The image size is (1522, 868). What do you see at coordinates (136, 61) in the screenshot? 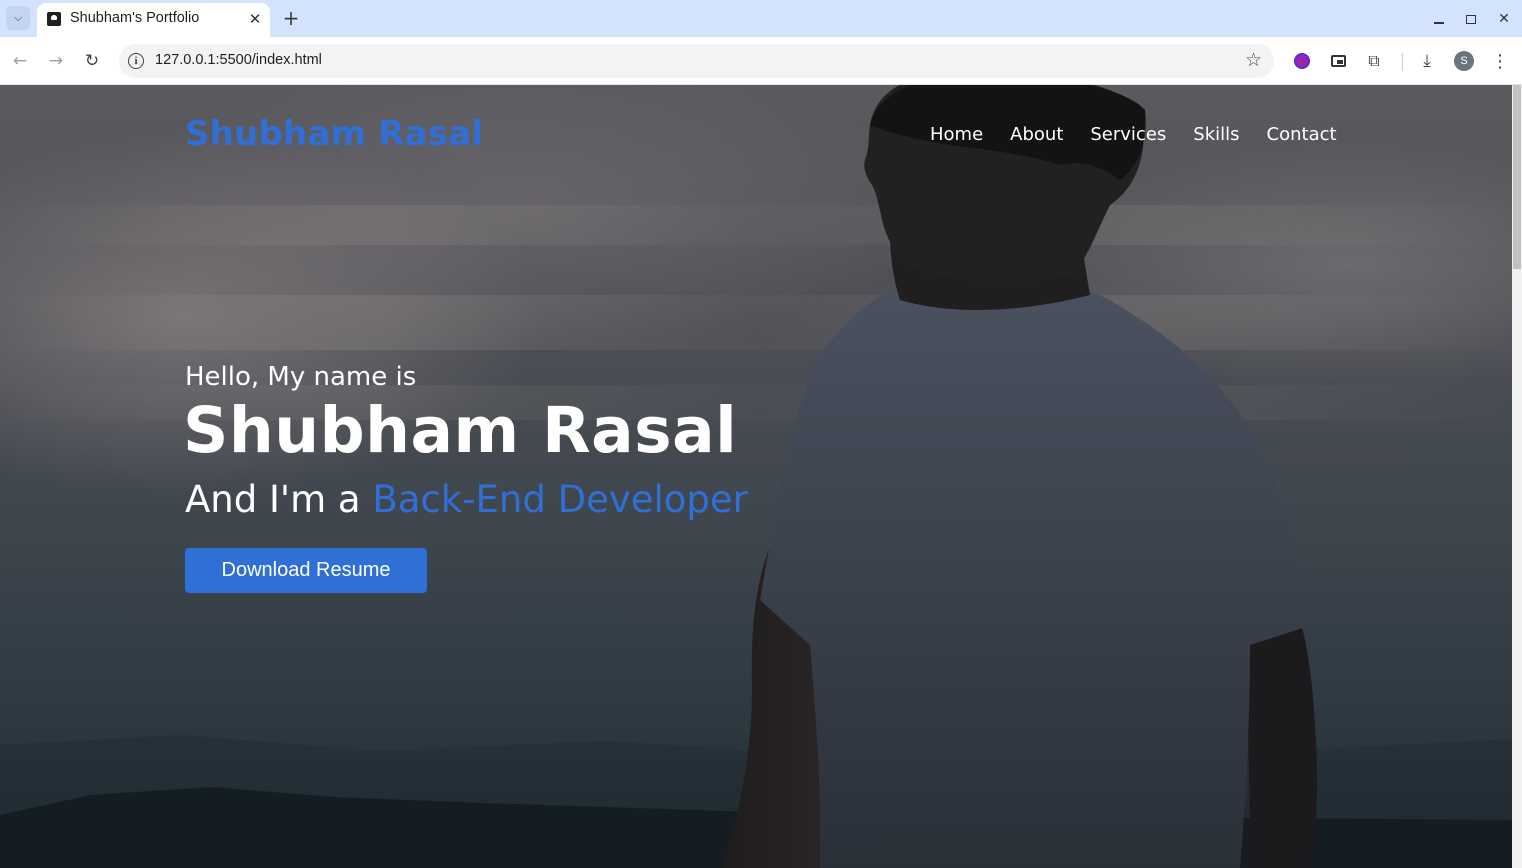
I see `info-icon: i` at bounding box center [136, 61].